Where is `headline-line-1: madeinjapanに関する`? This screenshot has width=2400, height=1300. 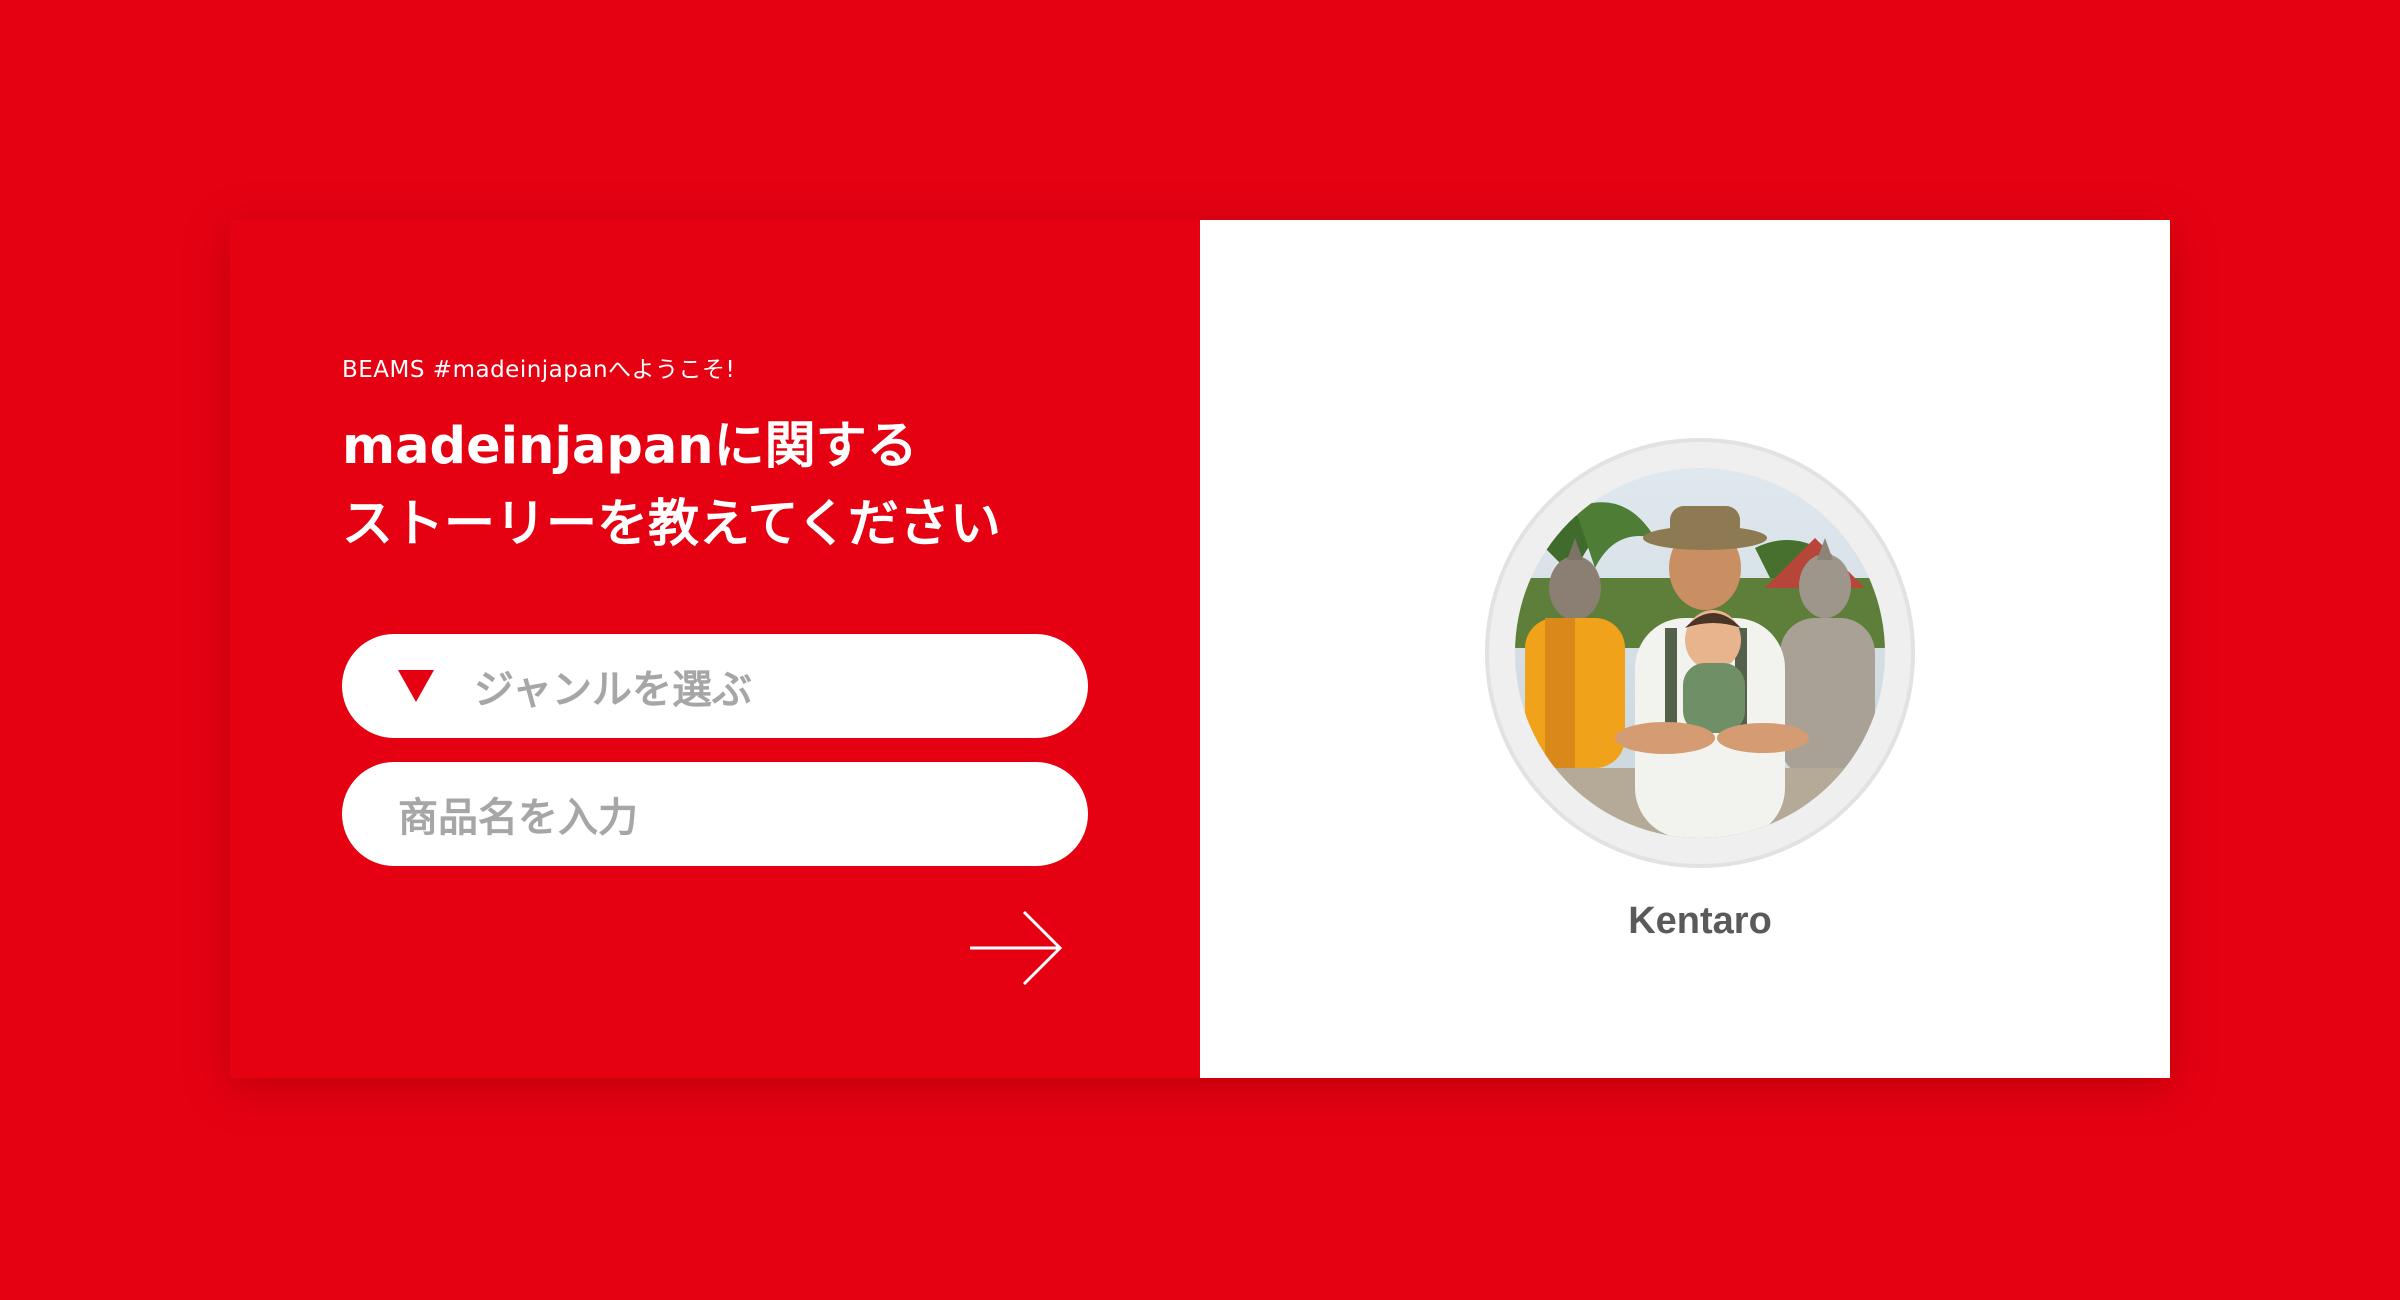
headline-line-1: madeinjapanに関する is located at coordinates (630, 446).